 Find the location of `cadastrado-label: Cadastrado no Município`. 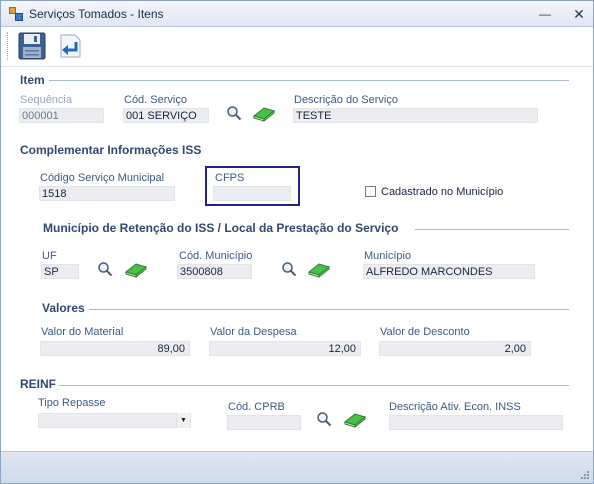

cadastrado-label: Cadastrado no Município is located at coordinates (442, 192).